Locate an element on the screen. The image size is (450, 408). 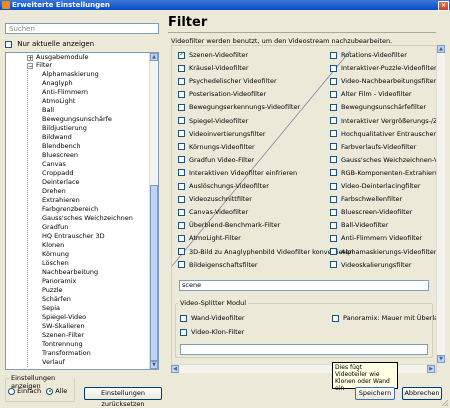
filter-option: Ball-Videofilter is located at coordinates (359, 225).